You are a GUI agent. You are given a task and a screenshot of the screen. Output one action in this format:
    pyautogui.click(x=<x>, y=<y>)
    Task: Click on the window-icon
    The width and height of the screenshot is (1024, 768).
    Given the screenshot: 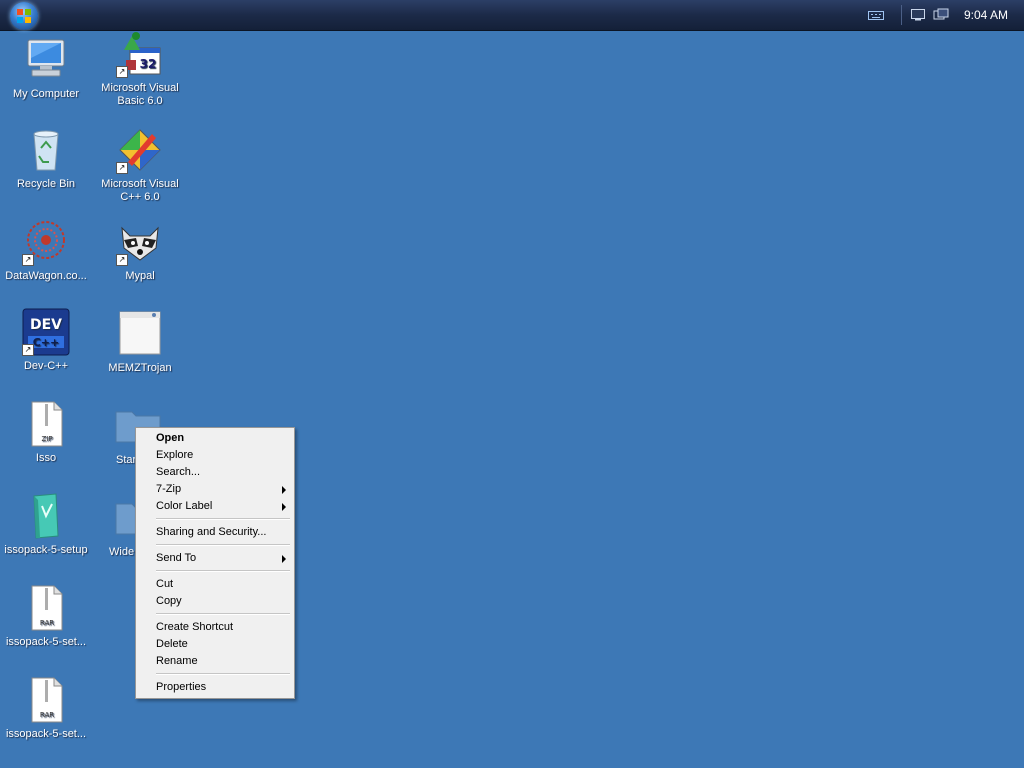 What is the action you would take?
    pyautogui.click(x=140, y=334)
    